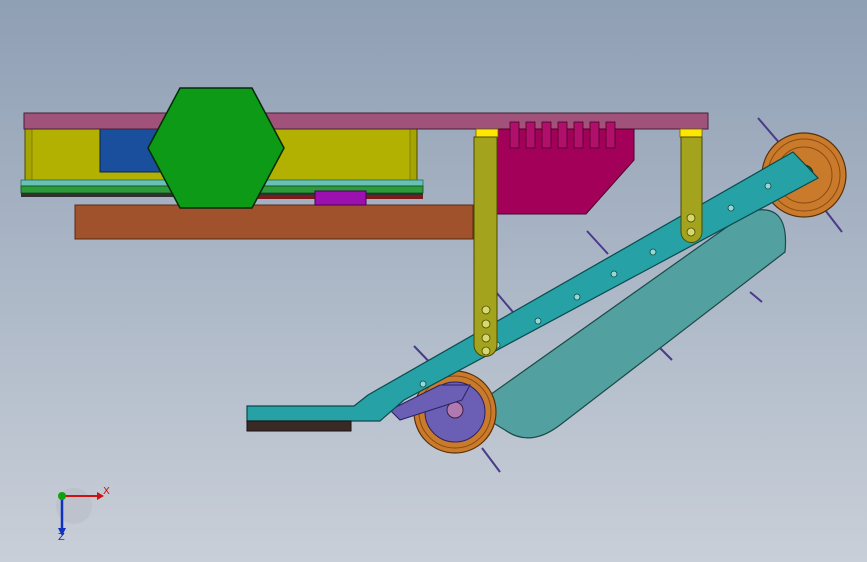  Describe the element at coordinates (340, 198) in the screenshot. I see `purple-block` at that location.